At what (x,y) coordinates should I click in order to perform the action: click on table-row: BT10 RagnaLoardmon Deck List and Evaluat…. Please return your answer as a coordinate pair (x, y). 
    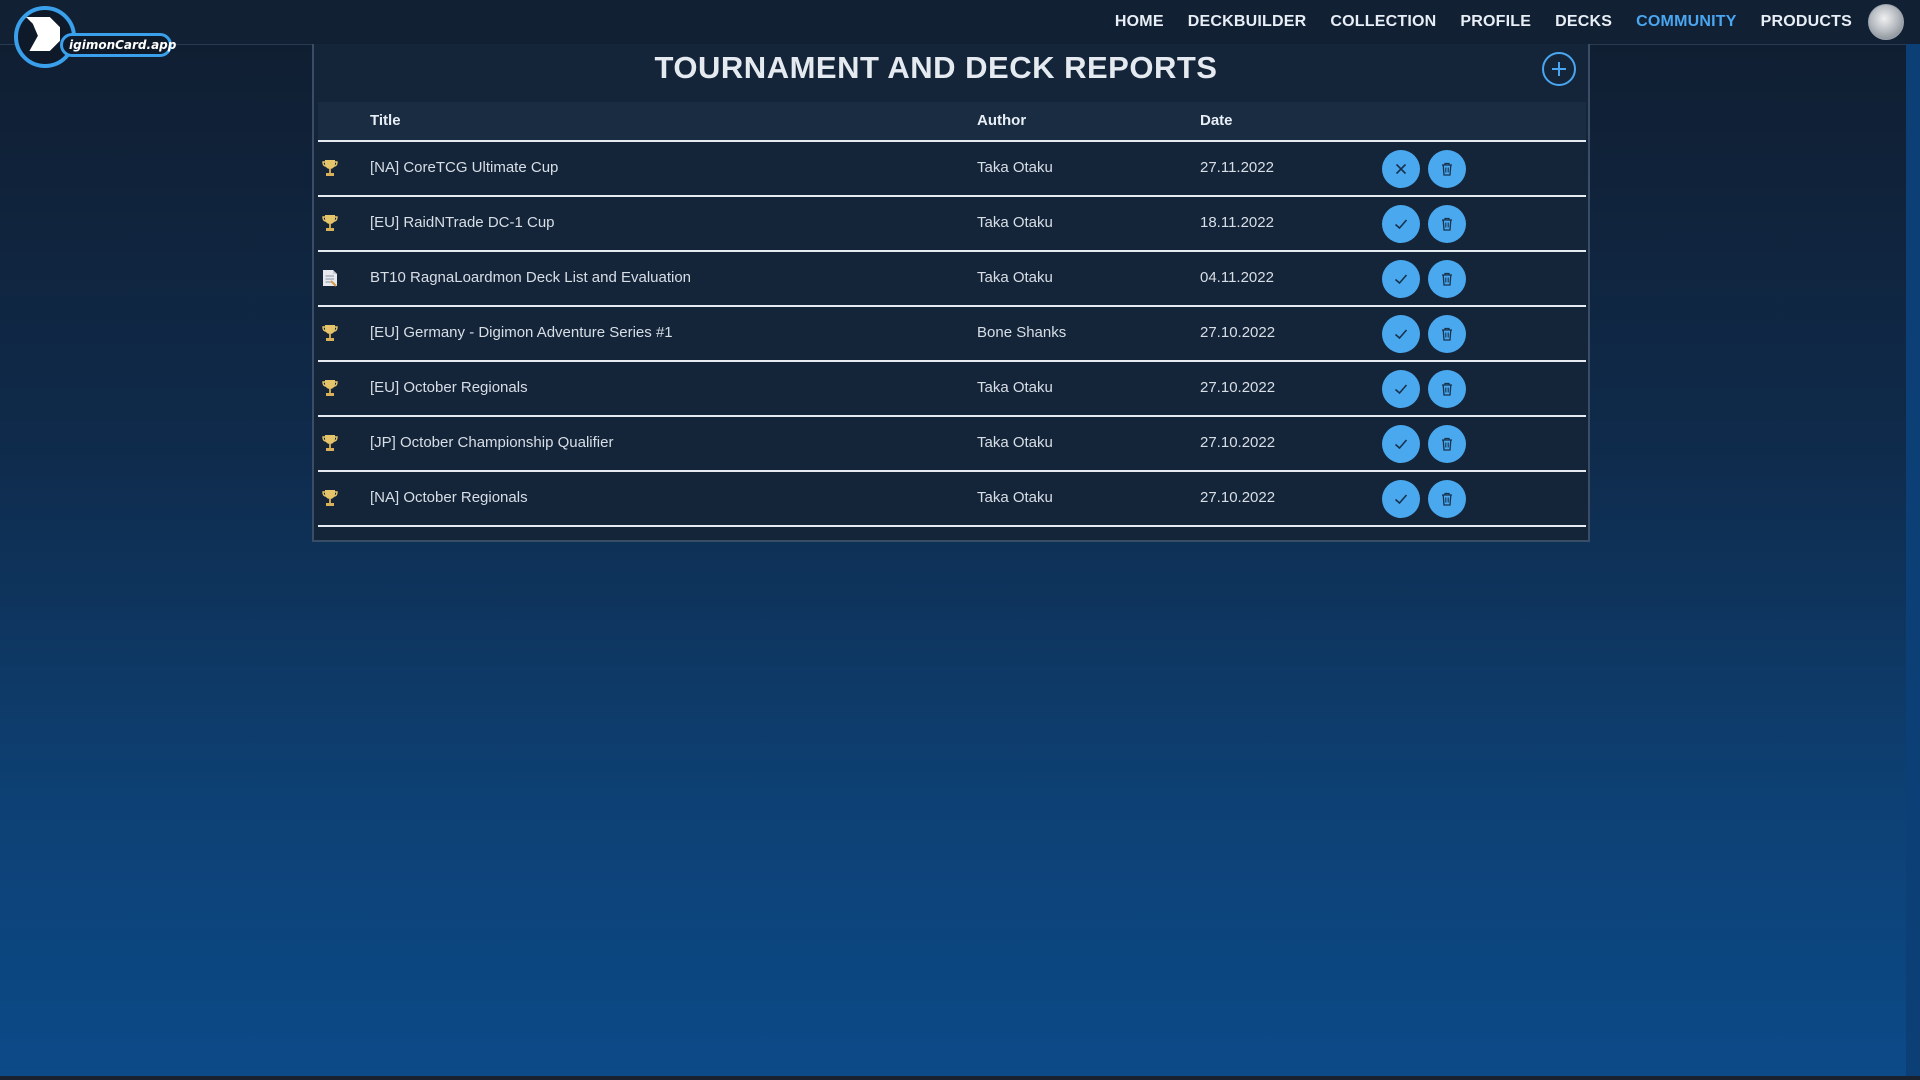
    Looking at the image, I should click on (952, 279).